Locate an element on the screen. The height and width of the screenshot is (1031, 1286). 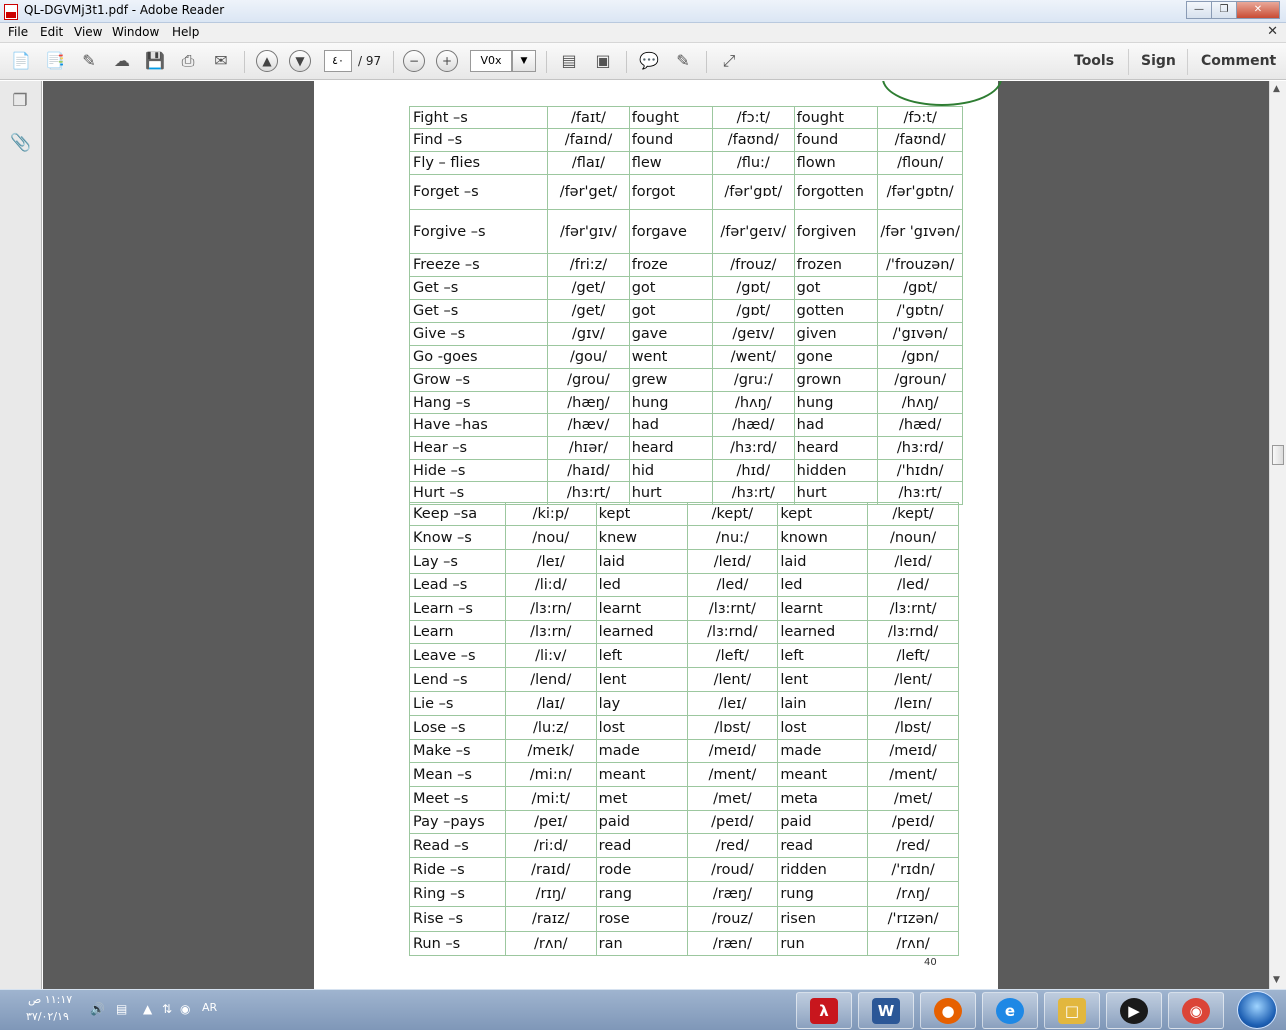
page-thumbnails-icon: ❐ is located at coordinates (20, 102).